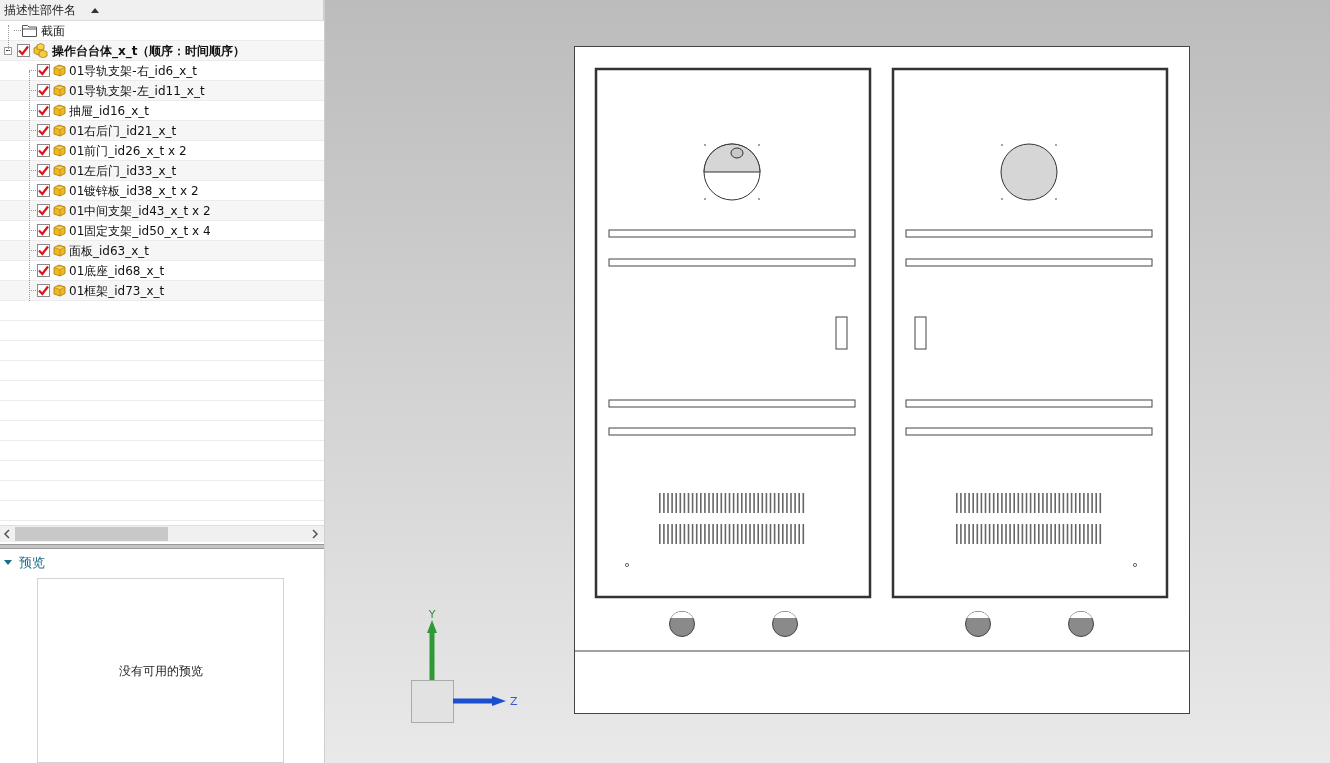 This screenshot has height=763, width=1330. I want to click on axis-label: Z, so click(514, 701).